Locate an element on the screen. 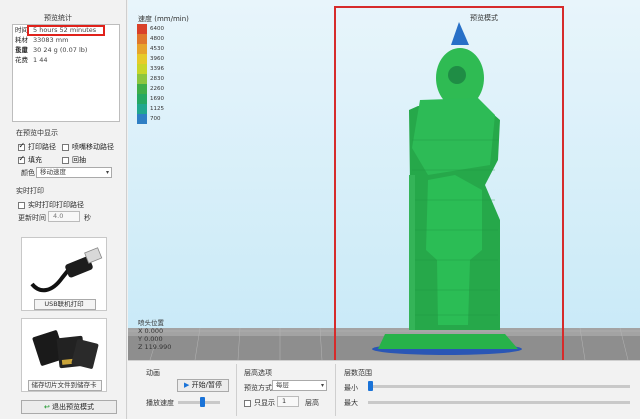  only-show-option: 只显示 is located at coordinates (259, 403).